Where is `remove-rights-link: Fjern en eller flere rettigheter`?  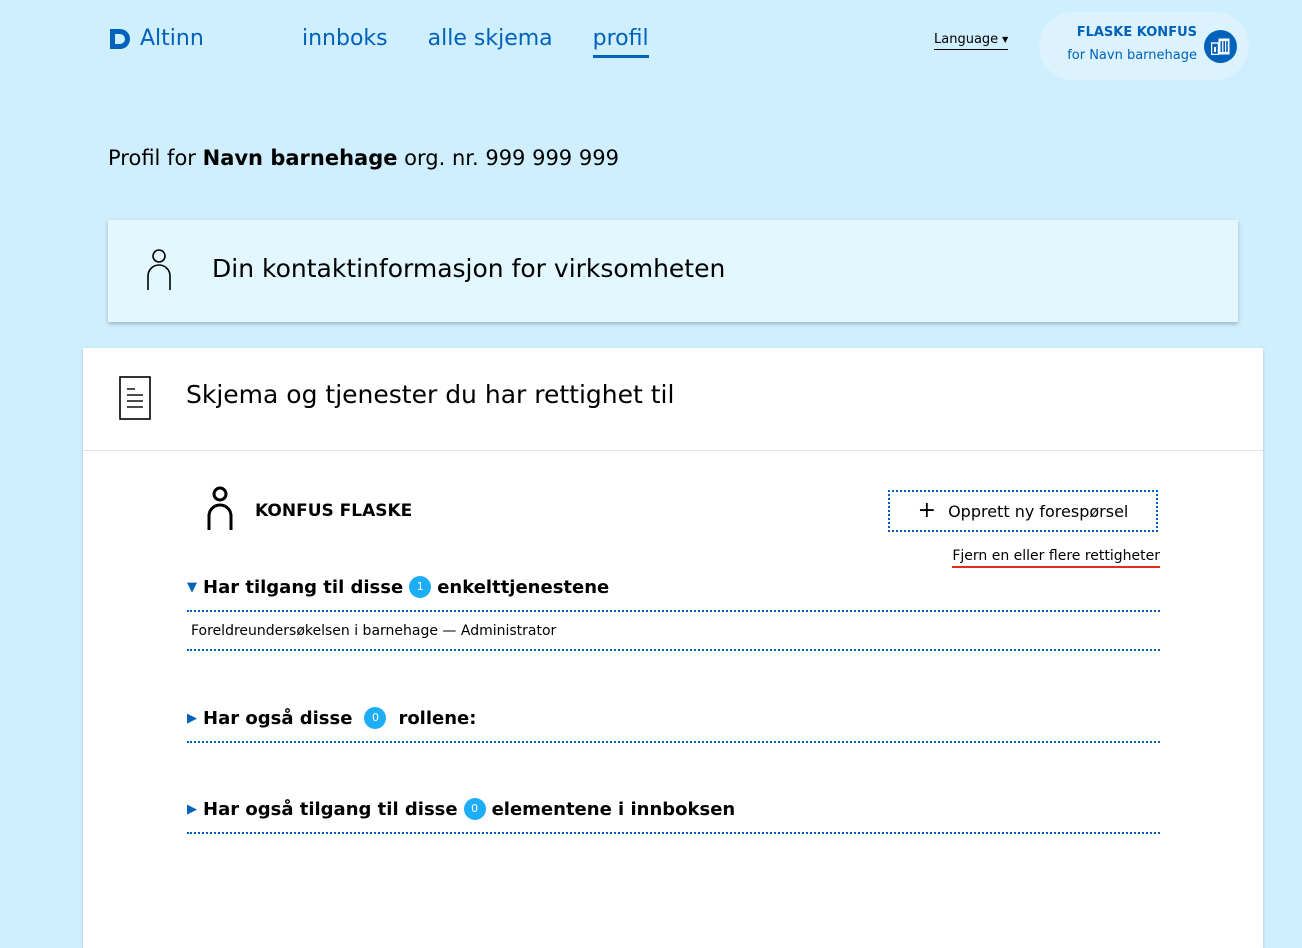
remove-rights-link: Fjern en eller flere rettigheter is located at coordinates (1056, 558).